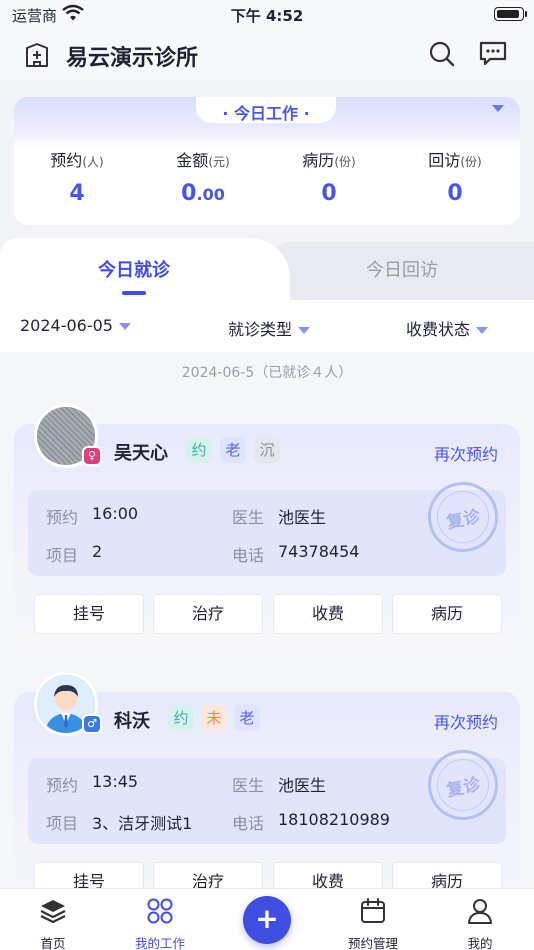 Image resolution: width=534 pixels, height=950 pixels. I want to click on clinic-title: 易云演示诊所, so click(132, 58).